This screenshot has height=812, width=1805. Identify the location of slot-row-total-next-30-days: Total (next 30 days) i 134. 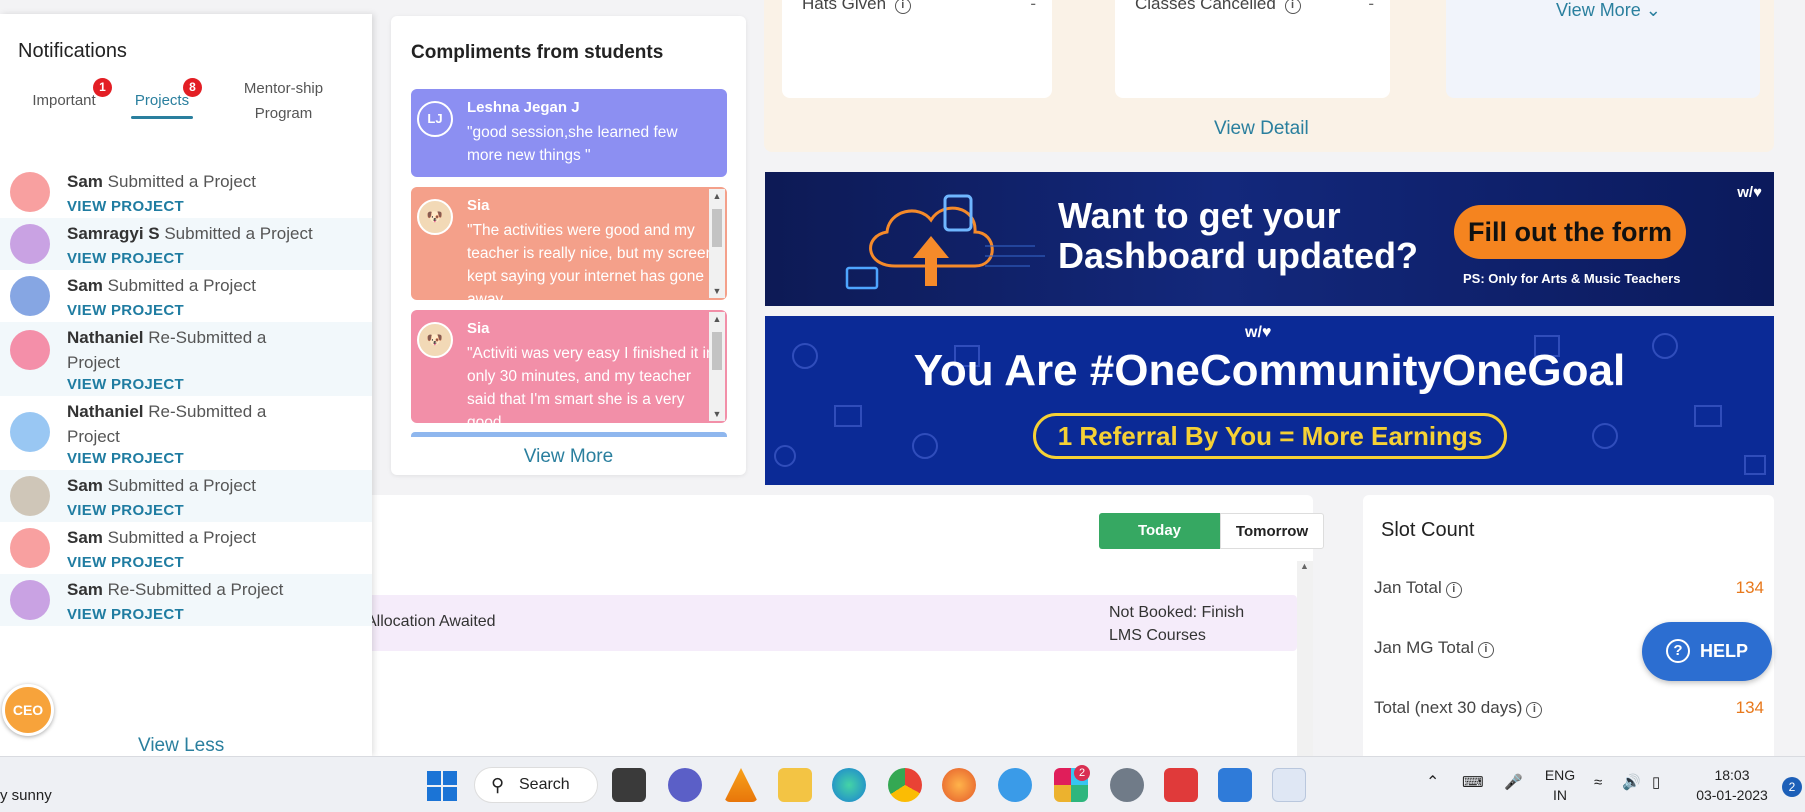
(1569, 708).